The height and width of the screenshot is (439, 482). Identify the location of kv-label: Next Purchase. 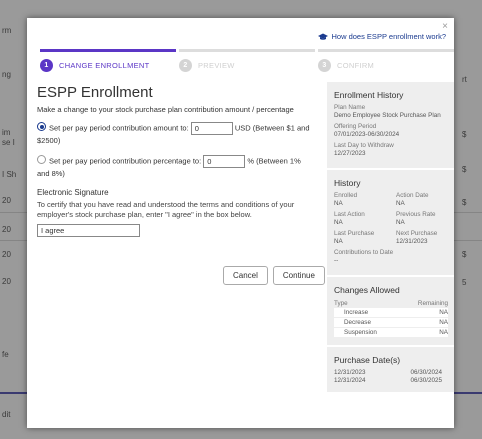
(417, 233).